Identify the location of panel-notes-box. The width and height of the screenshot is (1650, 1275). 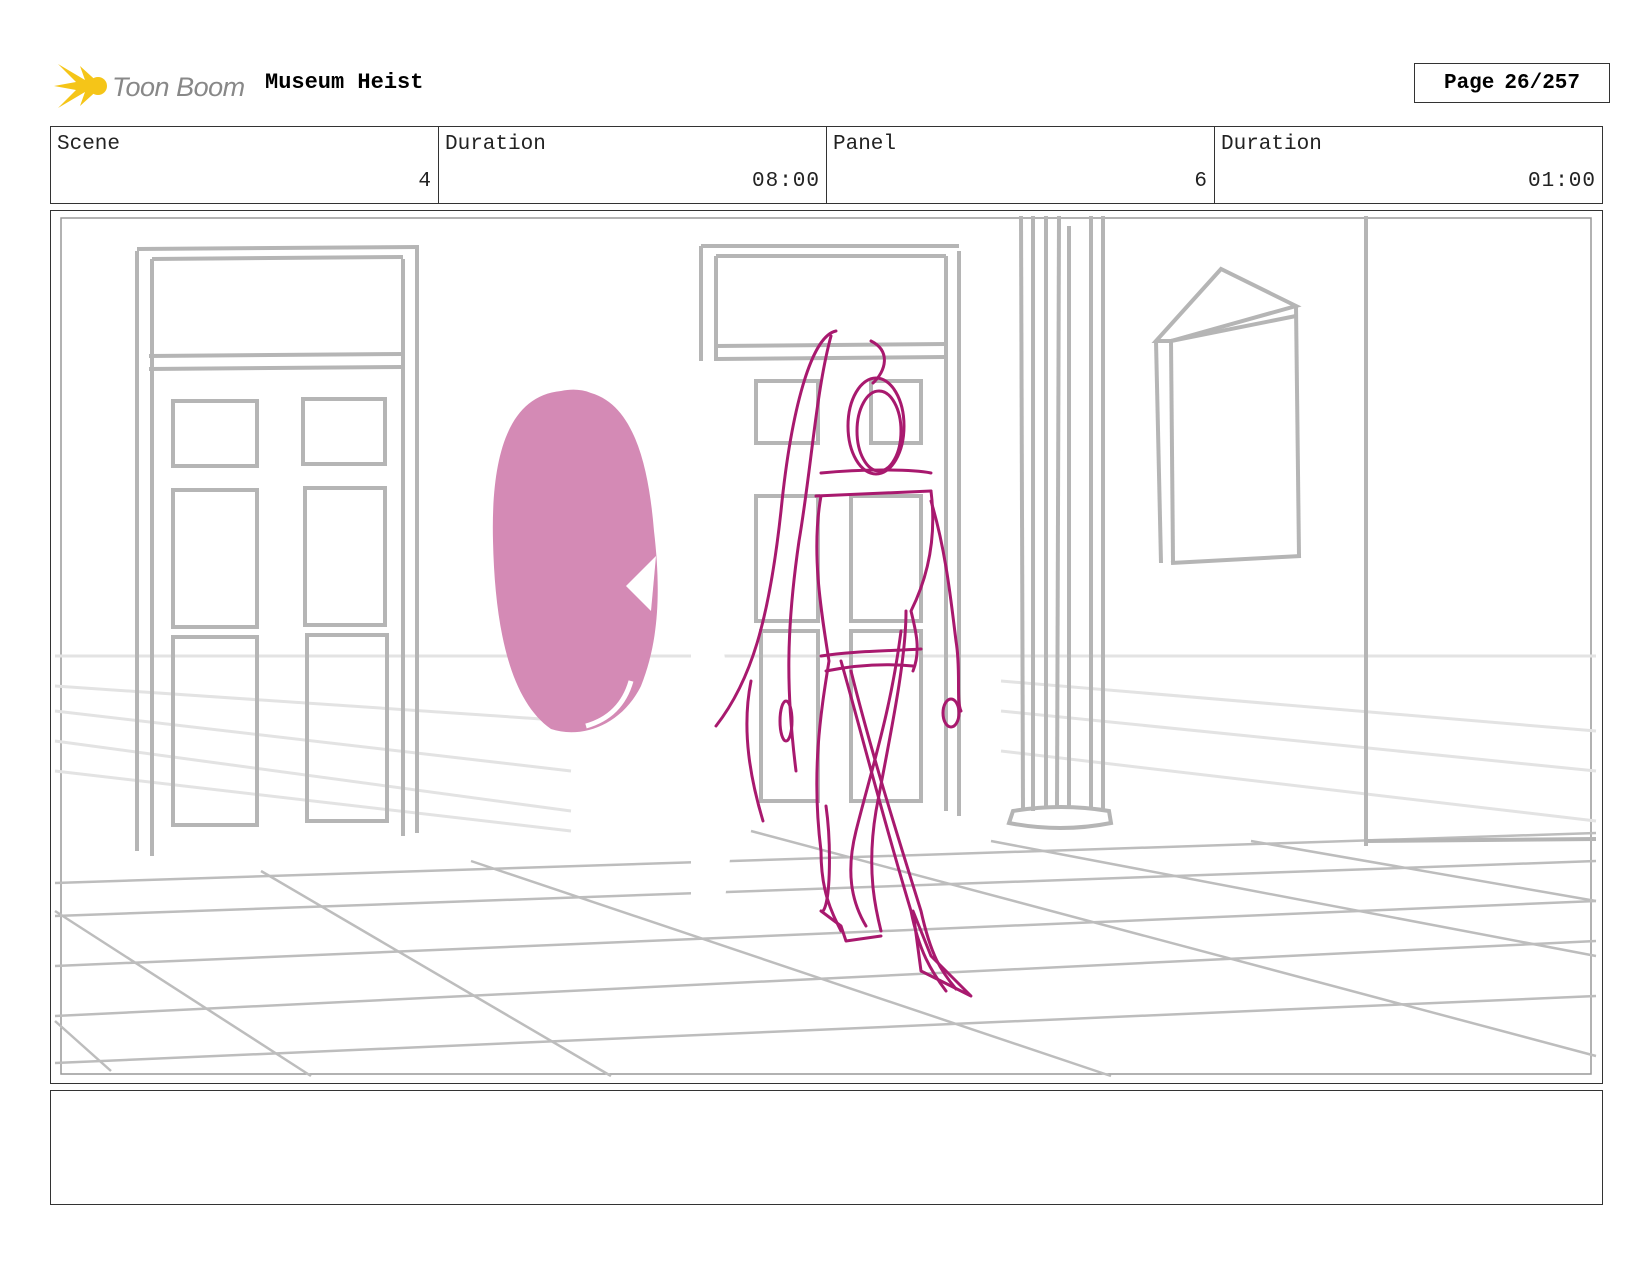
(826, 1147).